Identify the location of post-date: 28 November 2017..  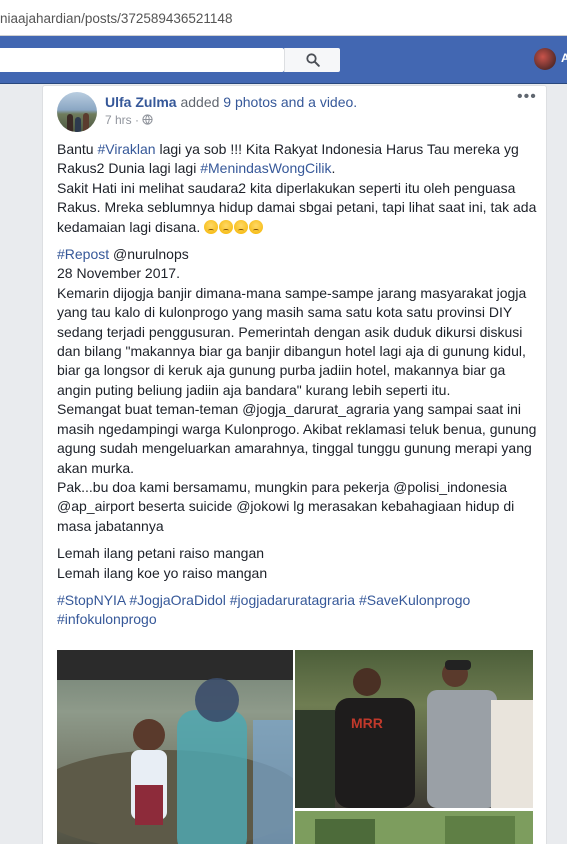
(118, 273).